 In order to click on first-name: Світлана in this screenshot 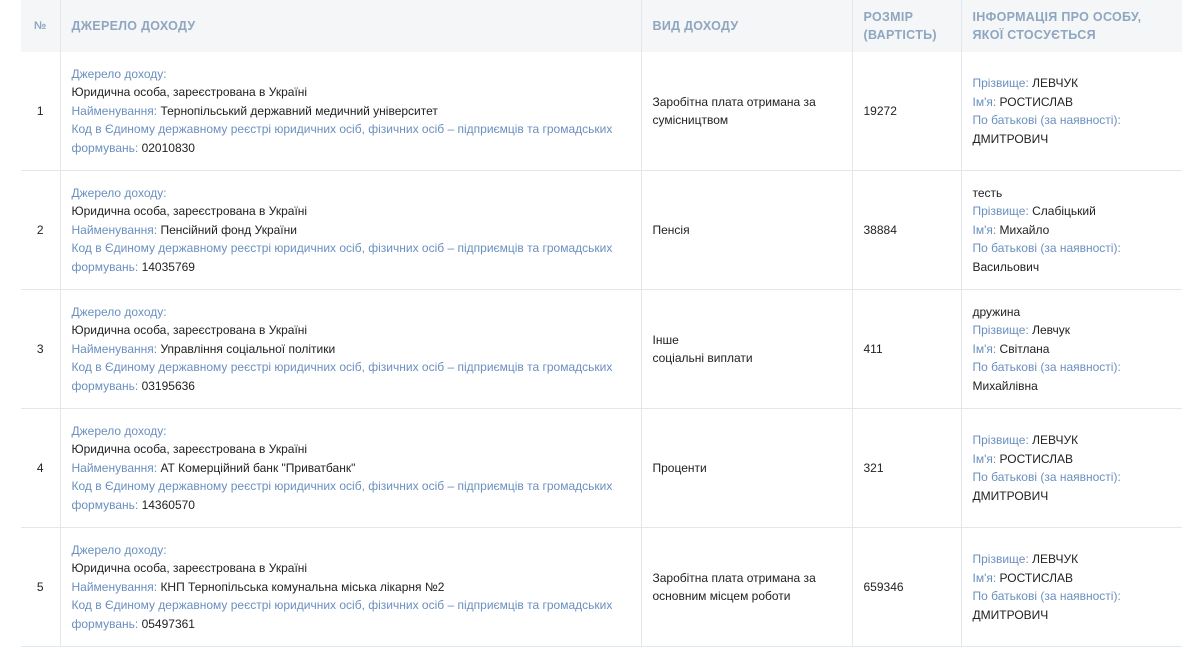, I will do `click(1024, 348)`.